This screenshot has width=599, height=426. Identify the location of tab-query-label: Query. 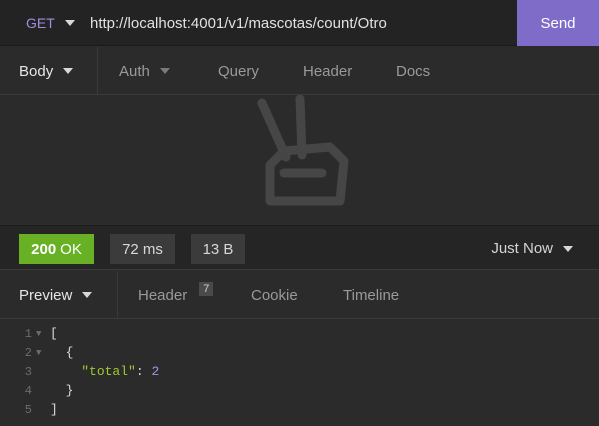
(238, 71).